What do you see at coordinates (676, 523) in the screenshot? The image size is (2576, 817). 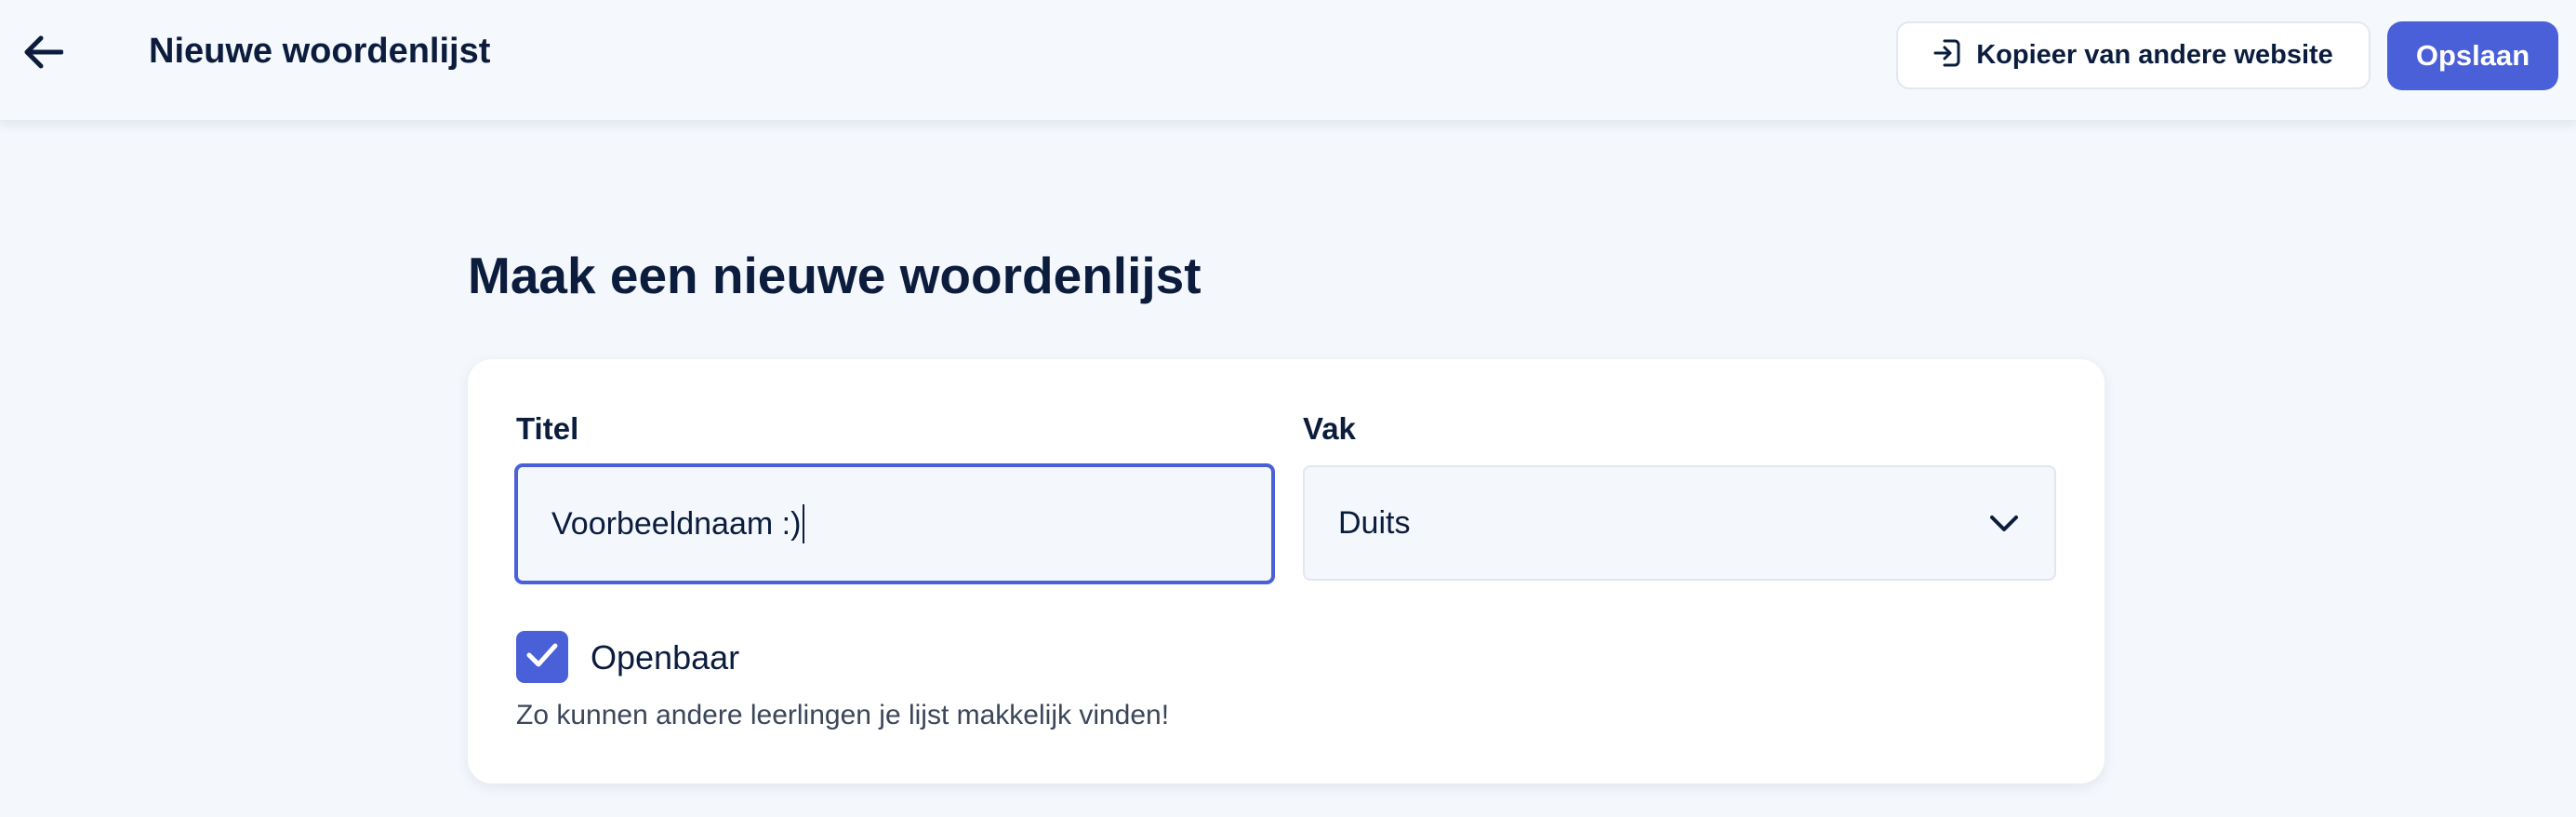 I see `title-input-value: Voorbeeldnaam :)` at bounding box center [676, 523].